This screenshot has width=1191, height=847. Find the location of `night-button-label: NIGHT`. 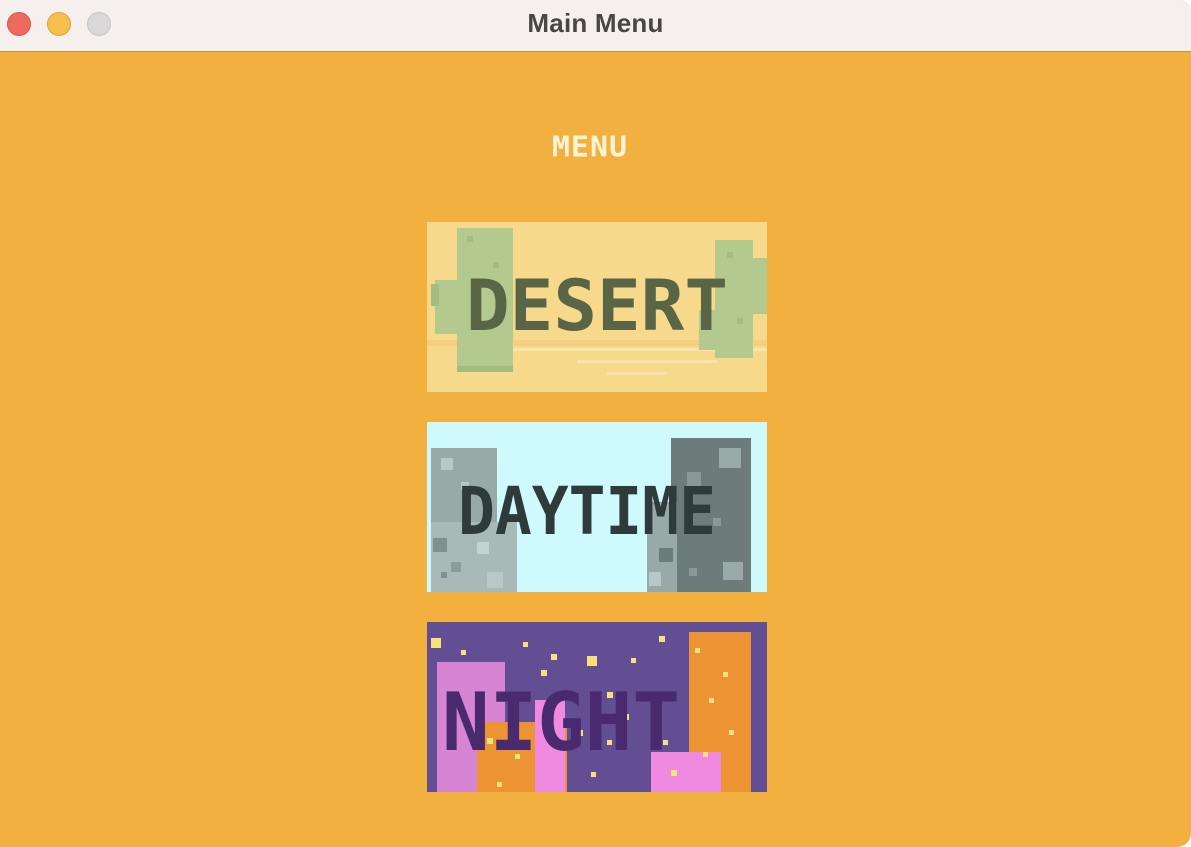

night-button-label: NIGHT is located at coordinates (561, 722).